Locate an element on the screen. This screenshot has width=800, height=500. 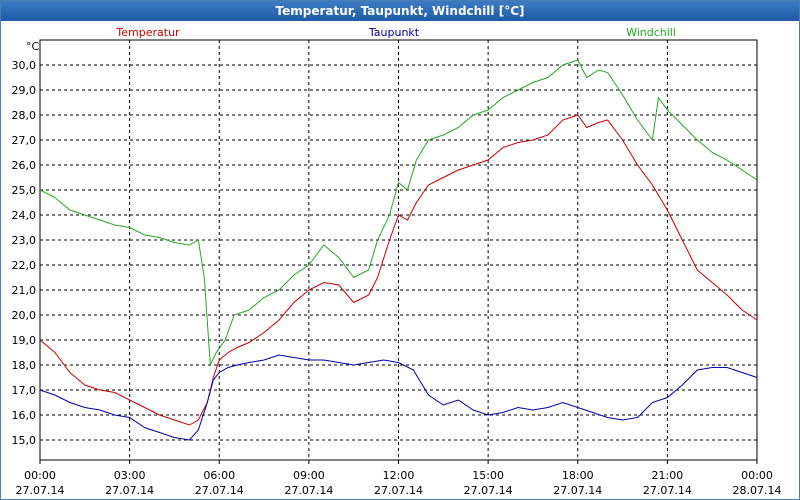
legend-item-taupunkt: Taupunkt is located at coordinates (394, 32).